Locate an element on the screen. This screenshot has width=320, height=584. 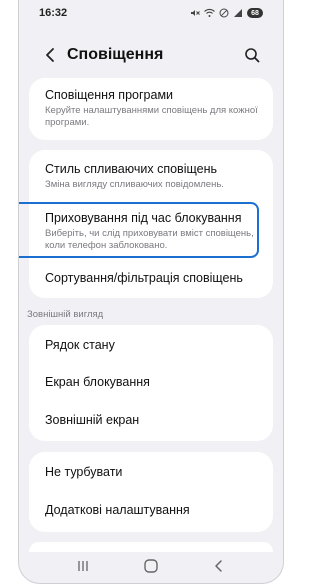
status-bar: 16:32 68 is located at coordinates (151, 13).